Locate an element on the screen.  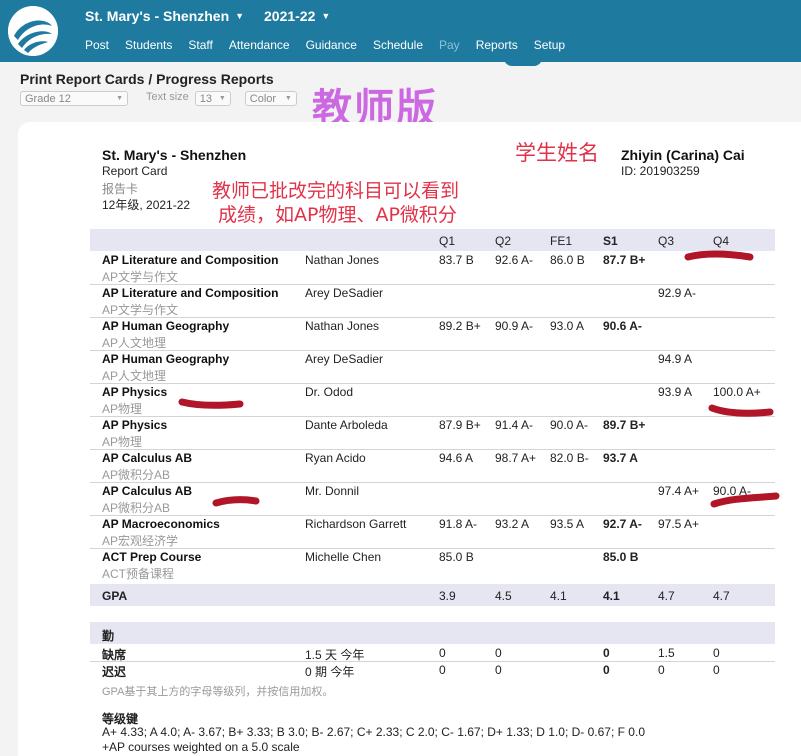
tardy-s1: 0 is located at coordinates (606, 670).